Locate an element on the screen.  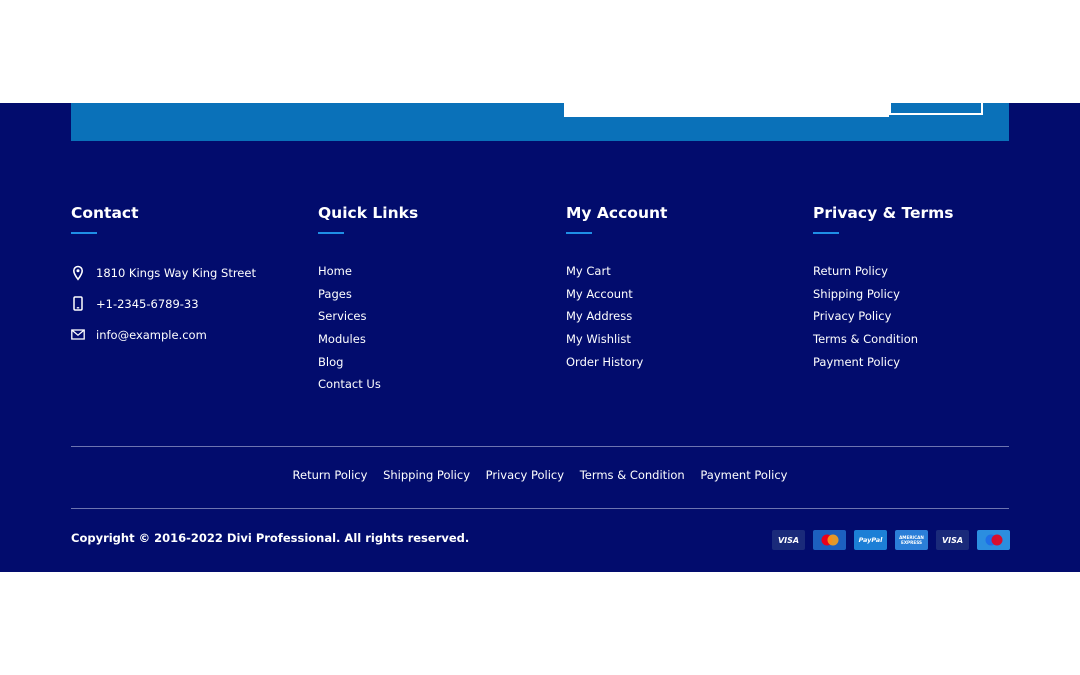
amex-label: AMERICAN EXPRESS is located at coordinates (911, 540).